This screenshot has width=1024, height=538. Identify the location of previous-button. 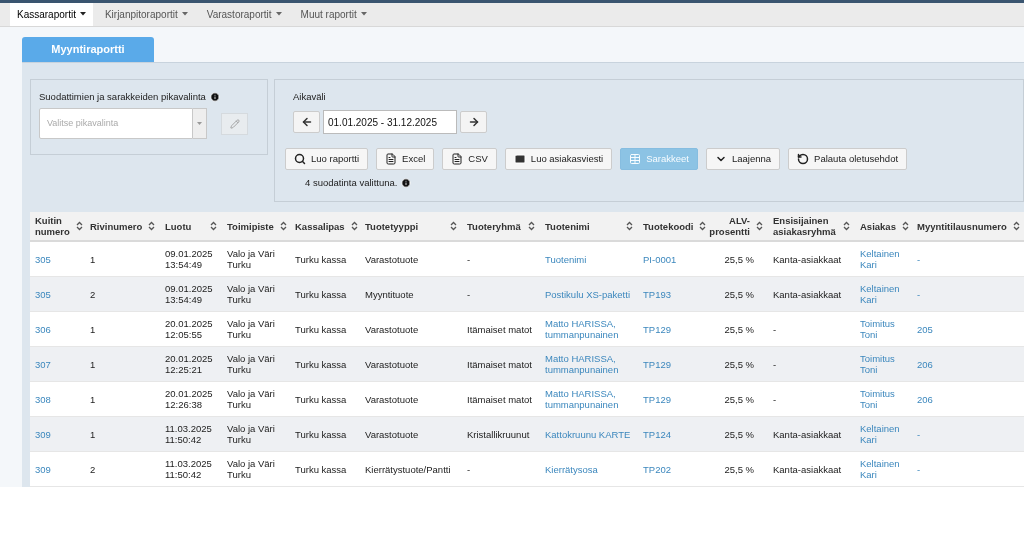
(306, 122).